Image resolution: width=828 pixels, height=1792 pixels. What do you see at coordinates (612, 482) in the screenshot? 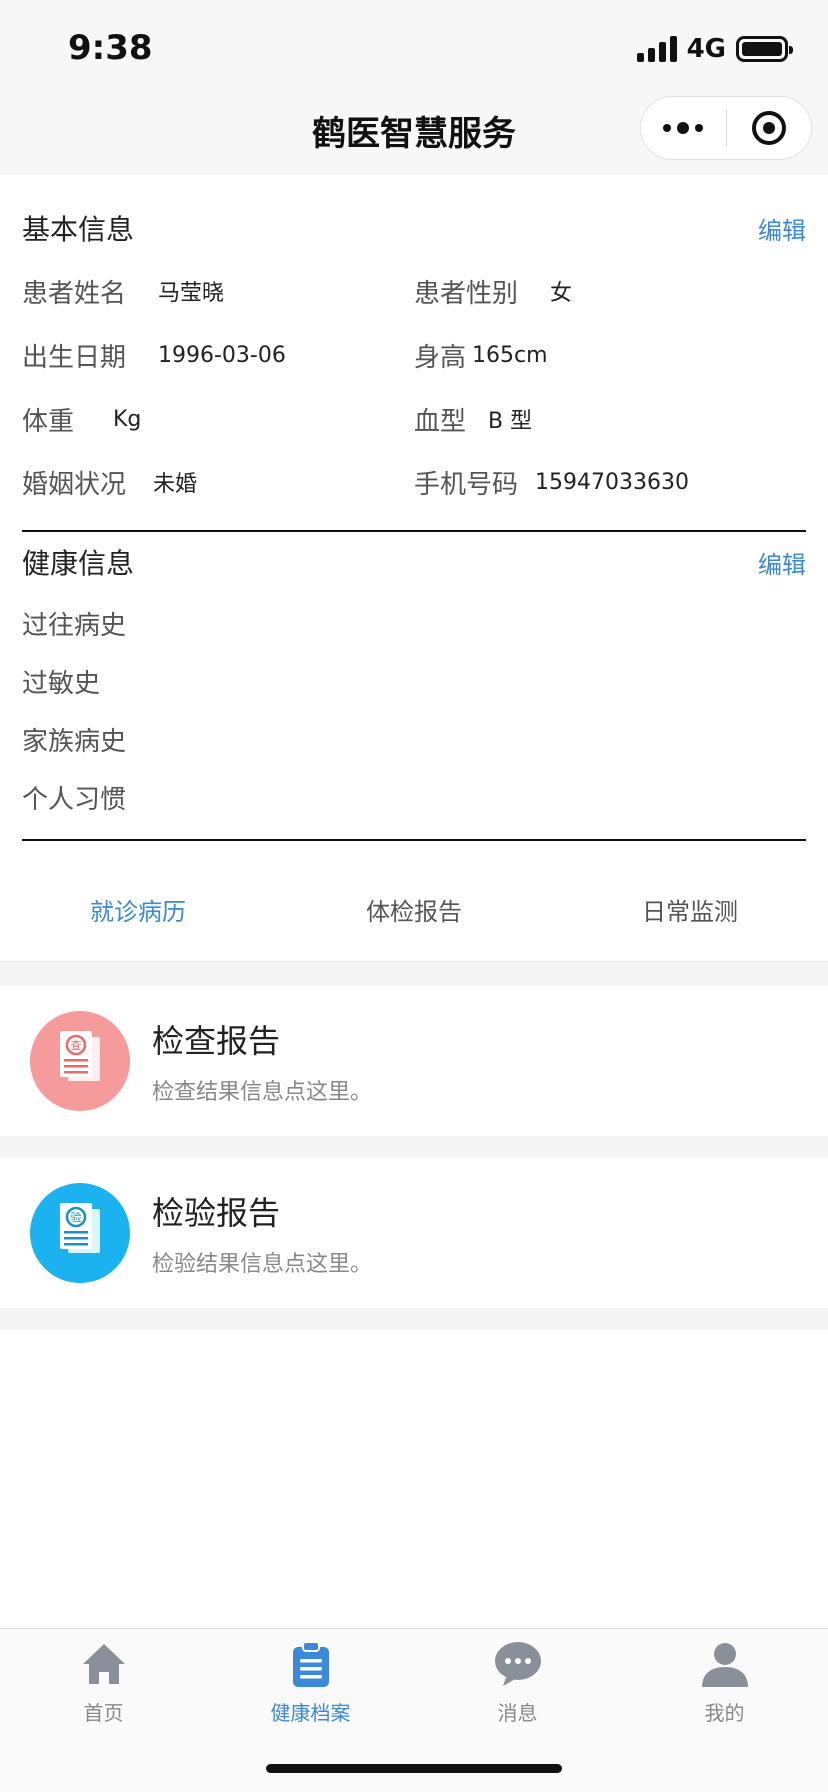
I see `phone-value: 15947033630` at bounding box center [612, 482].